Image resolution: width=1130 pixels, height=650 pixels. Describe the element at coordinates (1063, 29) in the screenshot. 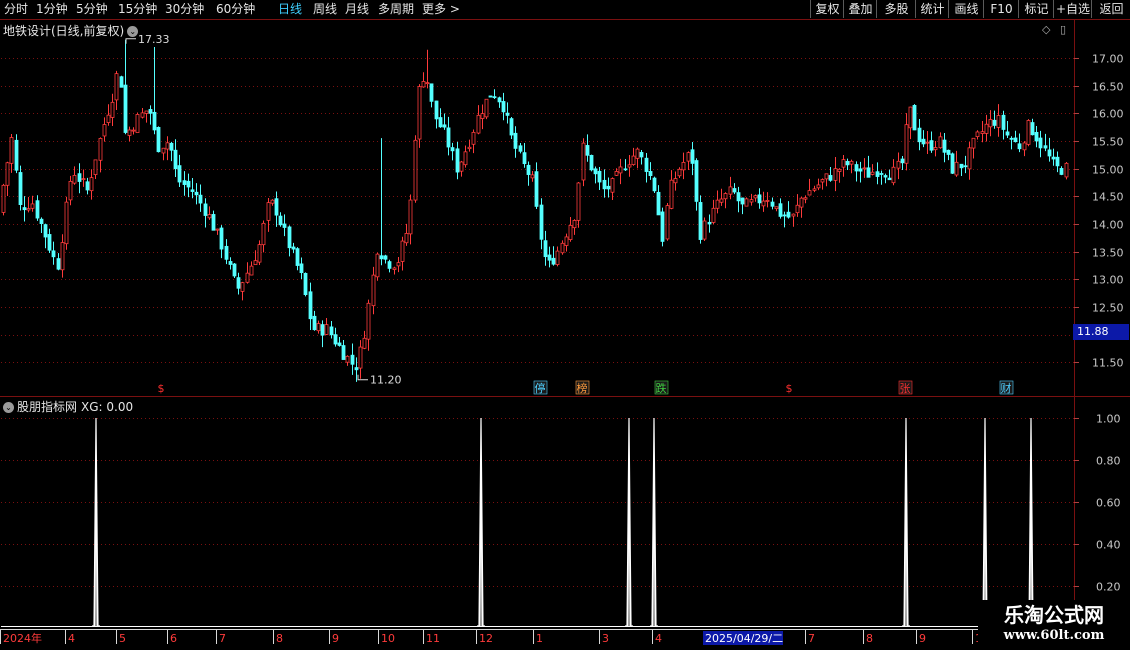

I see `window-icon: ▯` at that location.